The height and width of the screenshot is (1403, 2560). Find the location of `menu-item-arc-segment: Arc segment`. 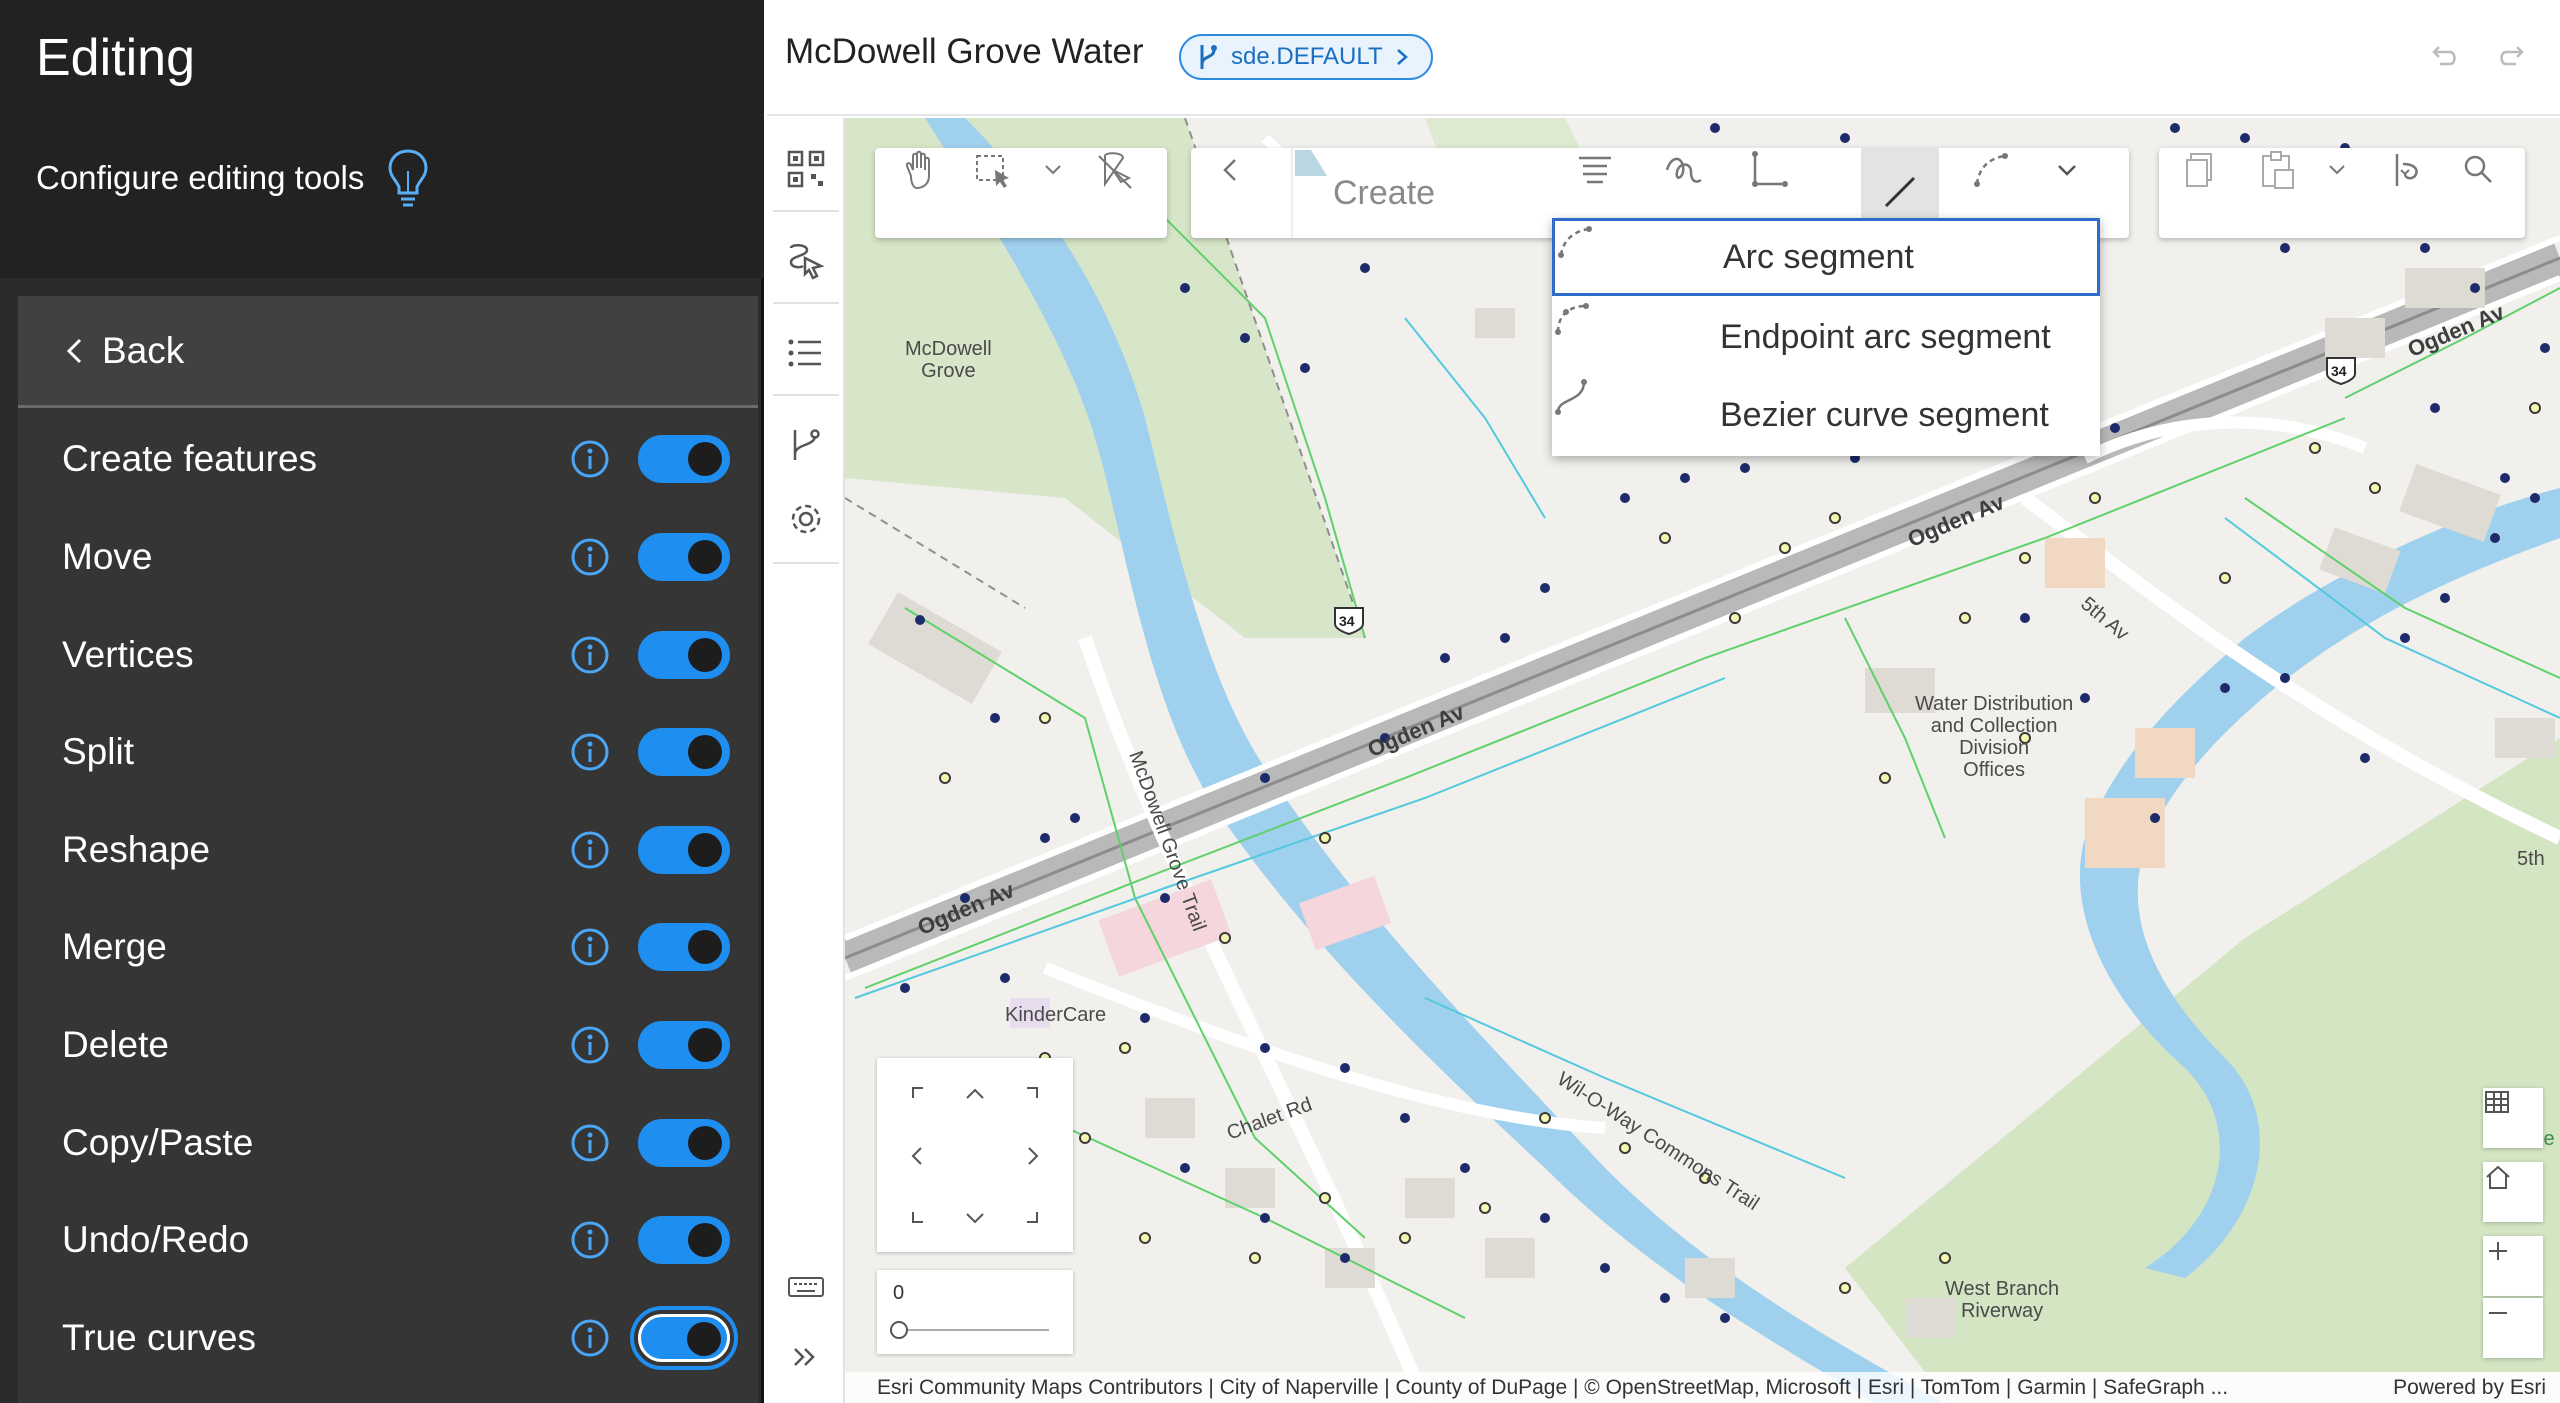

menu-item-arc-segment: Arc segment is located at coordinates (1826, 257).